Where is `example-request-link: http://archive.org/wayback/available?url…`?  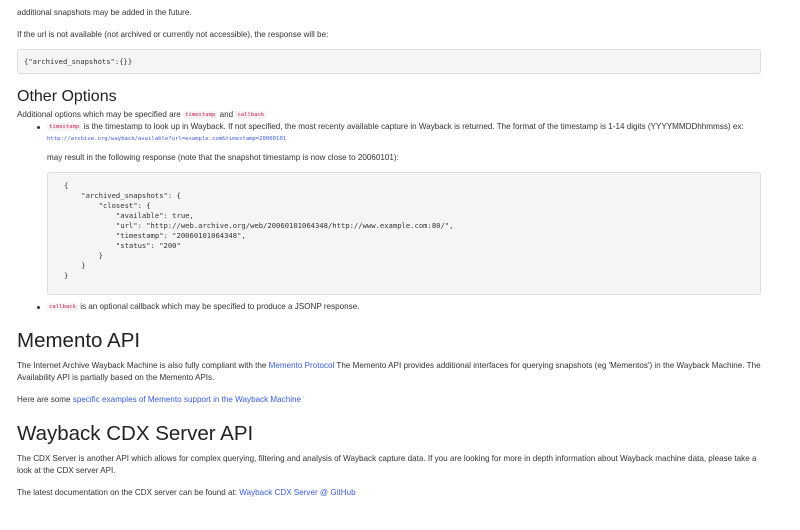
example-request-link: http://archive.org/wayback/available?url… is located at coordinates (404, 139).